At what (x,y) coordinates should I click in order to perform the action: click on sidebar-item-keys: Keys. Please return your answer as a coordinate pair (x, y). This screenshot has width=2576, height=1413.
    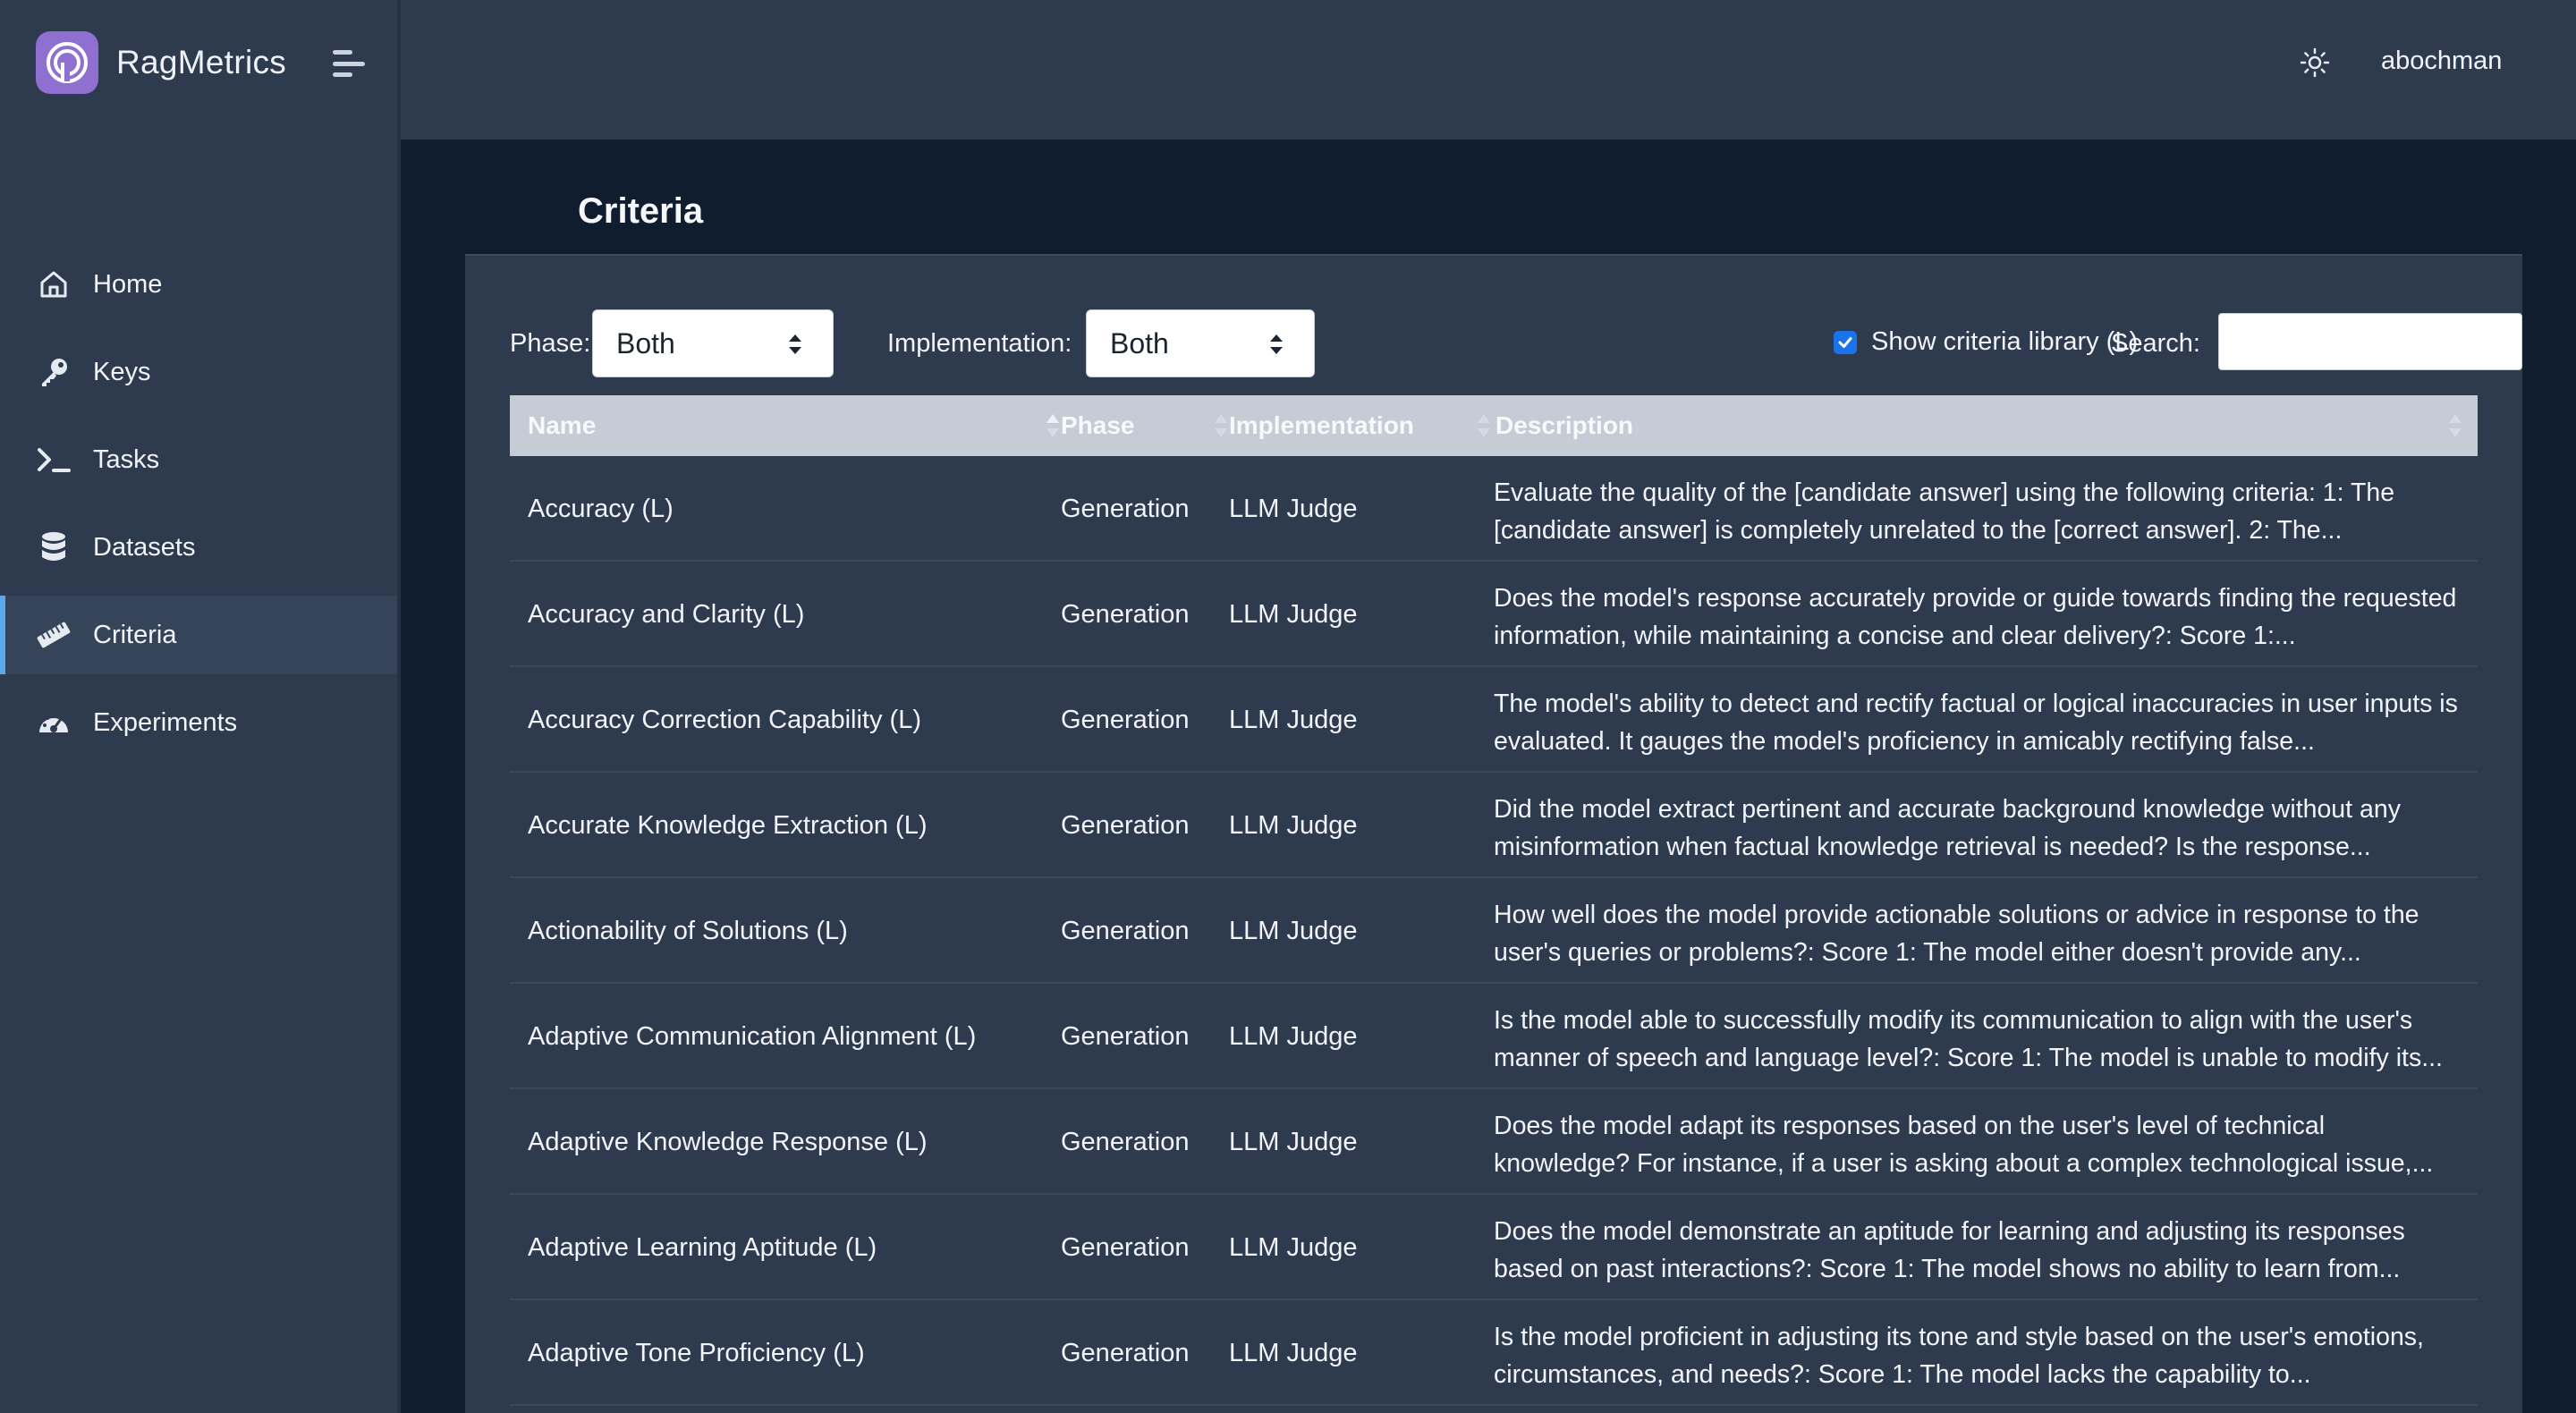
    Looking at the image, I should click on (198, 372).